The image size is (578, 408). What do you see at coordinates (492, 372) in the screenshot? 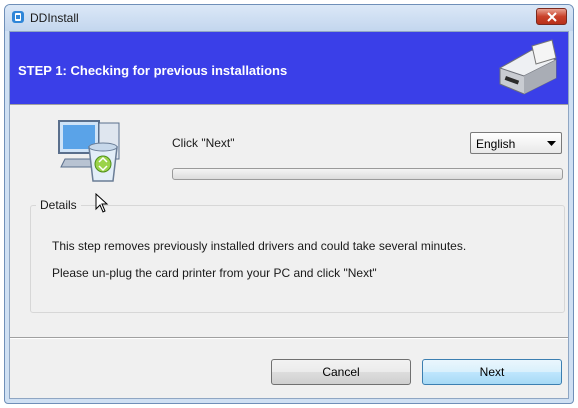
I see `next-button: Next` at bounding box center [492, 372].